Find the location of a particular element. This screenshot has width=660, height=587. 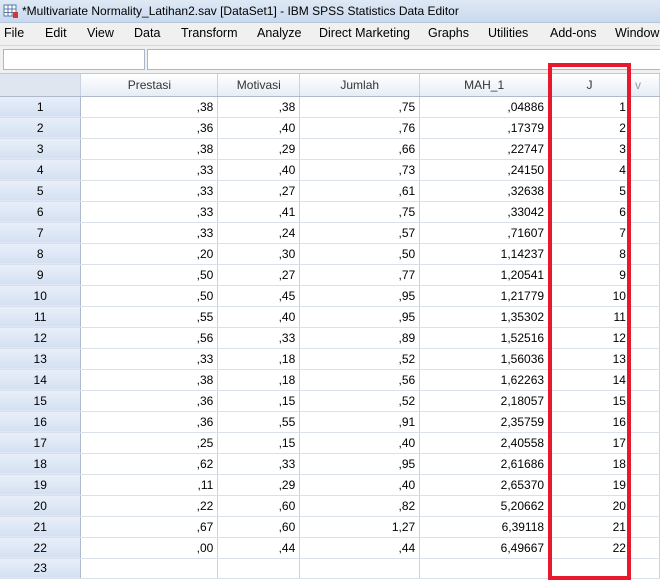

row-number: 4 is located at coordinates (41, 170).